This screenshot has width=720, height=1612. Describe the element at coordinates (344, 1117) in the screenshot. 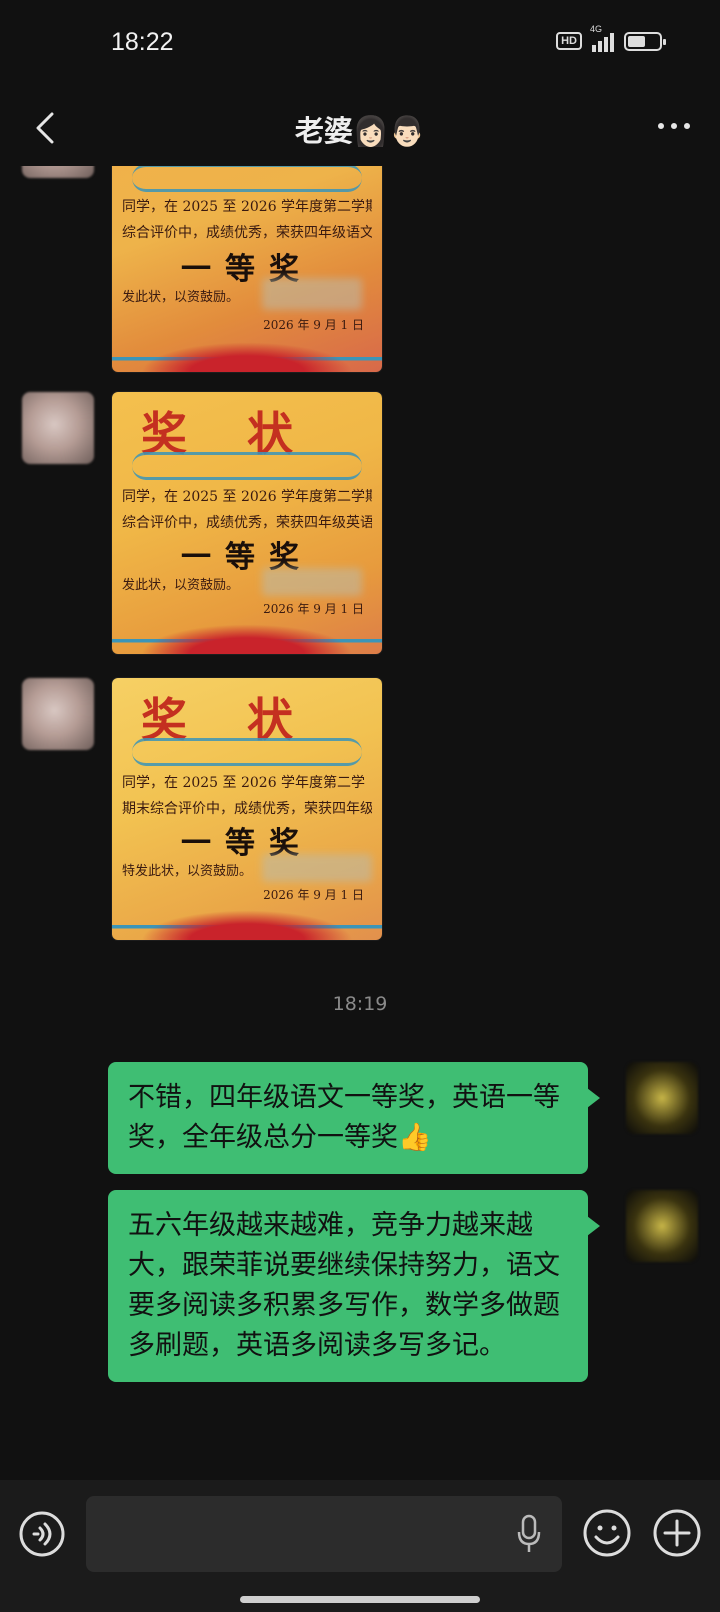

I see `message-text: 不错，四年级语文一等奖，英语一等奖，全年级总分一等奖` at that location.